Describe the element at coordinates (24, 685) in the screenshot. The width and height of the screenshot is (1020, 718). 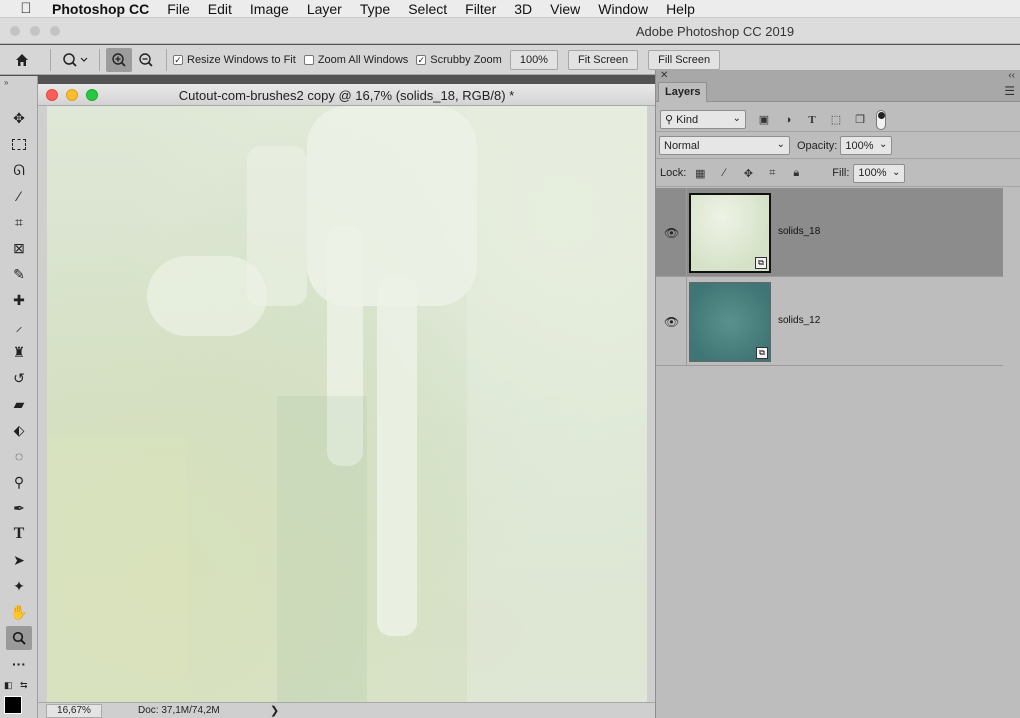
I see `swap-colors-icon: ⇆` at that location.